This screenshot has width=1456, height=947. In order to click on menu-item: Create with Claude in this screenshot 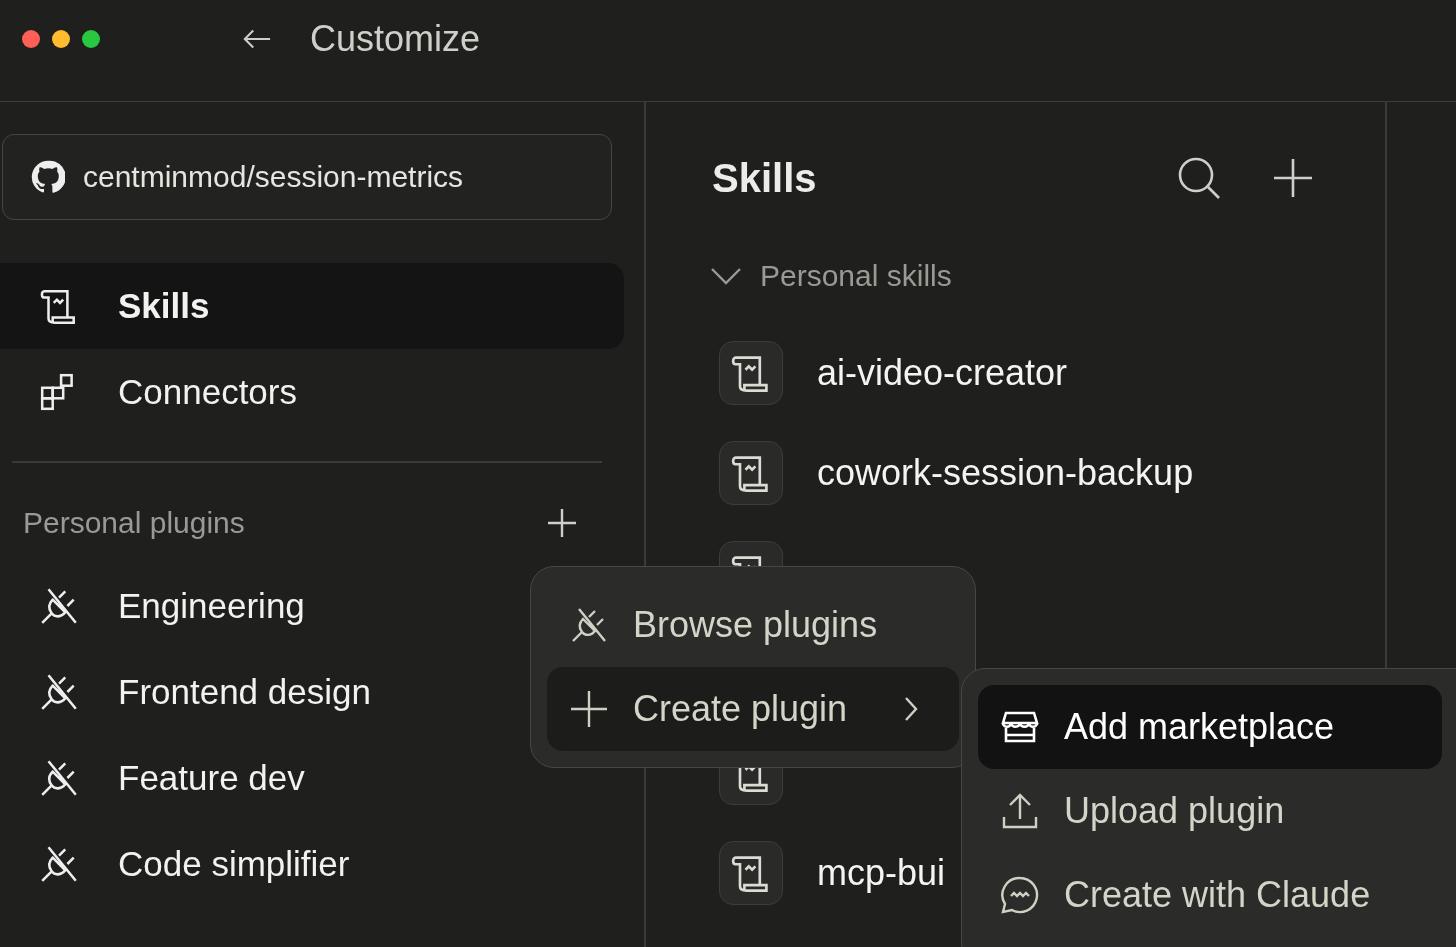, I will do `click(1210, 895)`.